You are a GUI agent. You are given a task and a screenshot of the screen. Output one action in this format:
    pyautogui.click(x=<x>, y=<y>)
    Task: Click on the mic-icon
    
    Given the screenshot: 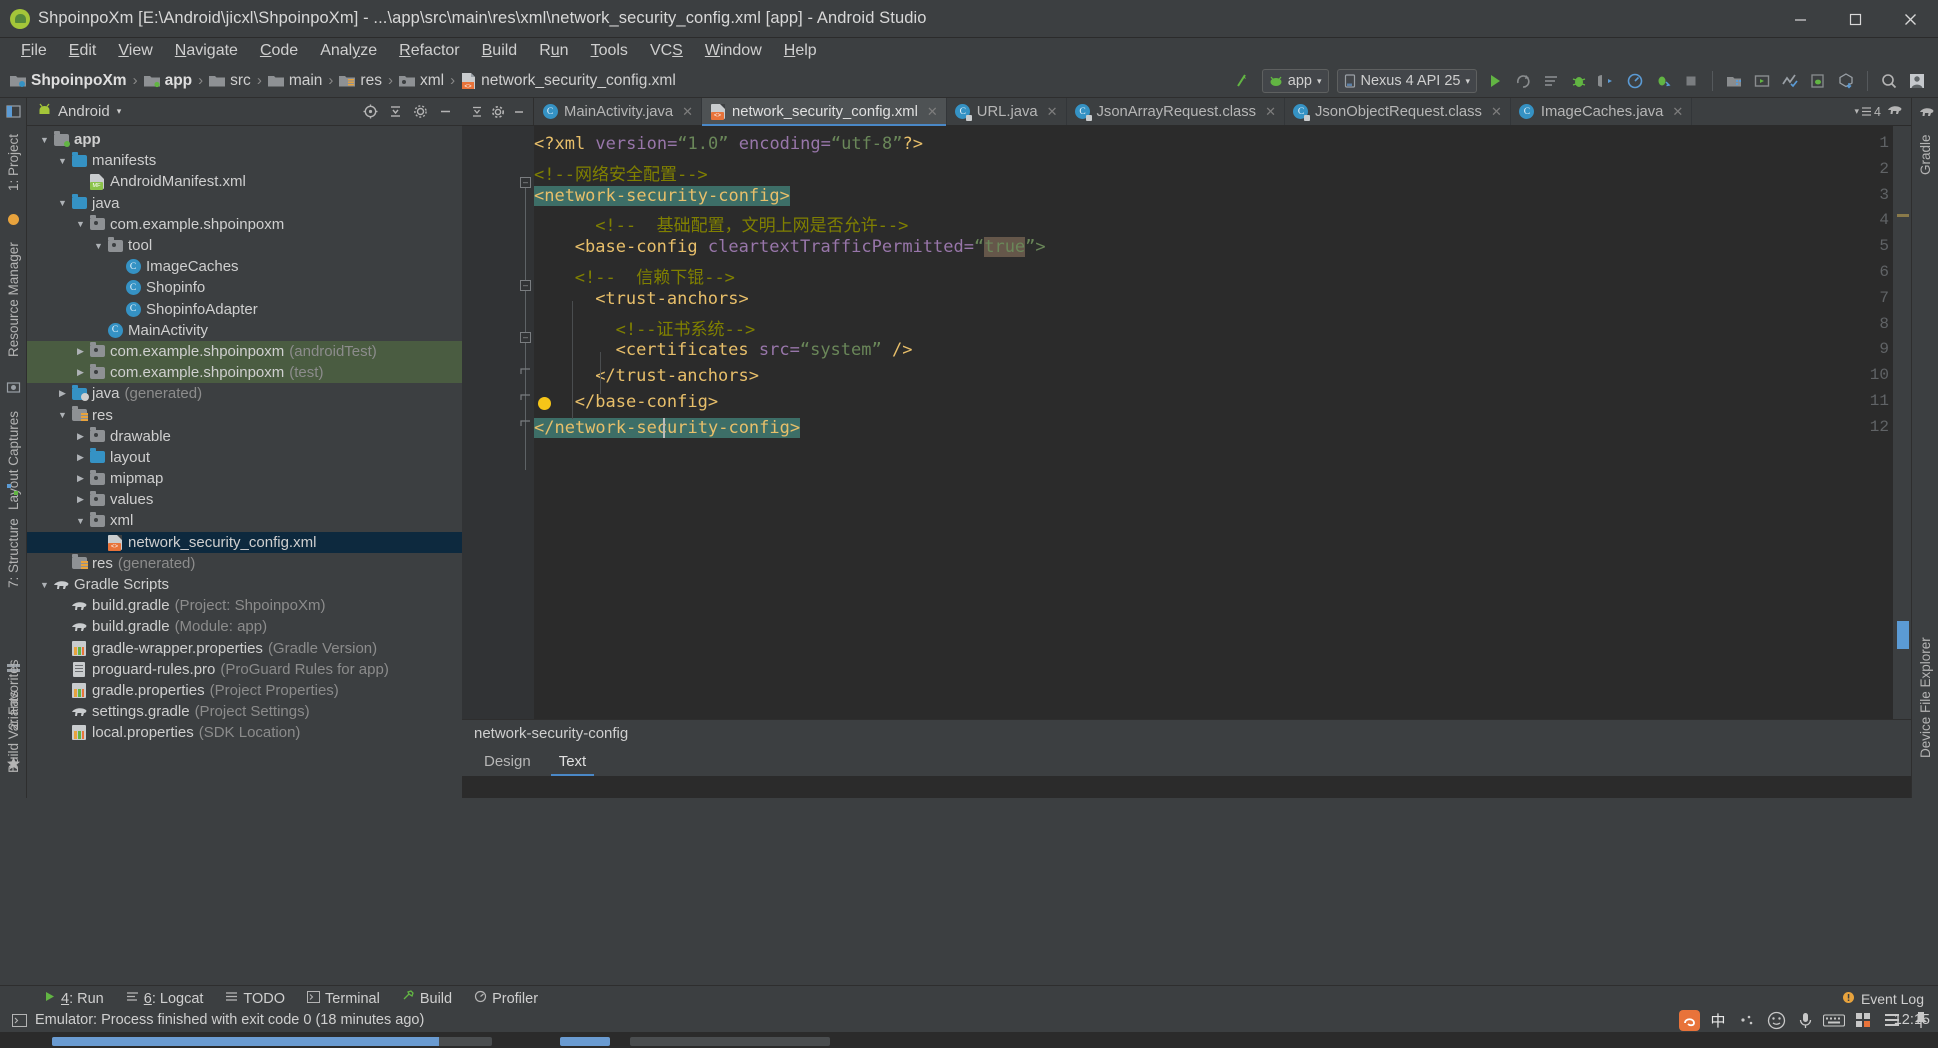 What is the action you would take?
    pyautogui.click(x=1805, y=1020)
    